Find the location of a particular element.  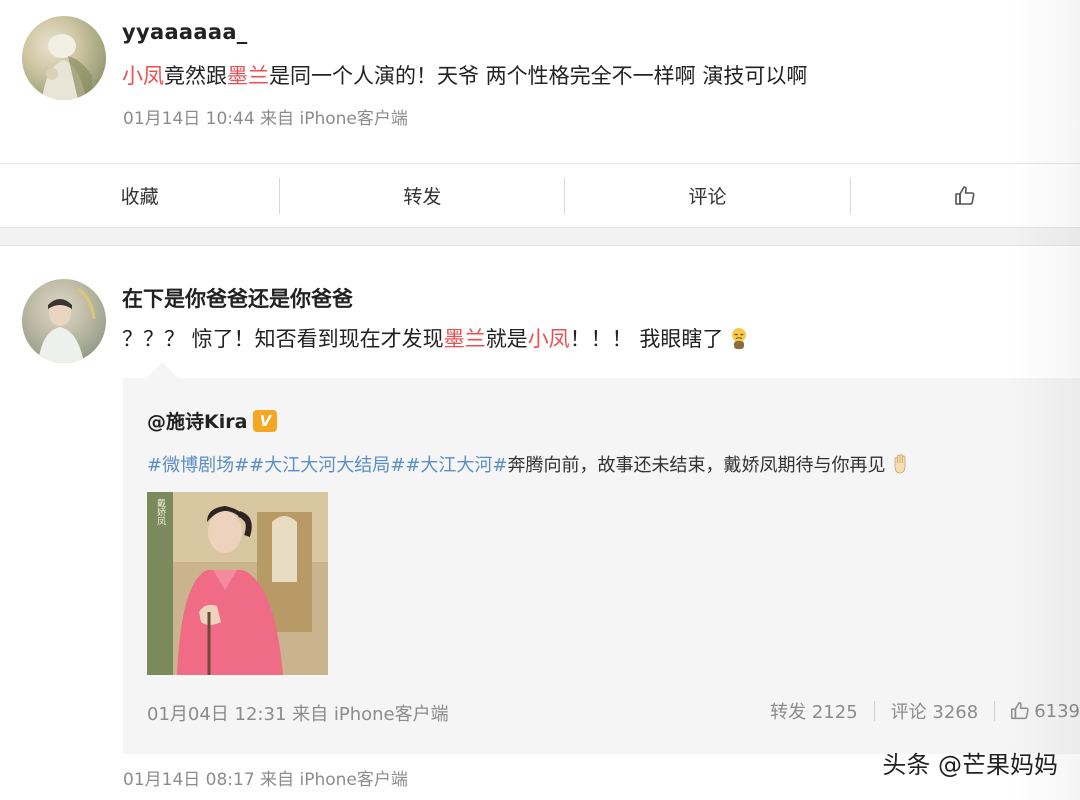

repost-label: 转发 is located at coordinates (422, 197).